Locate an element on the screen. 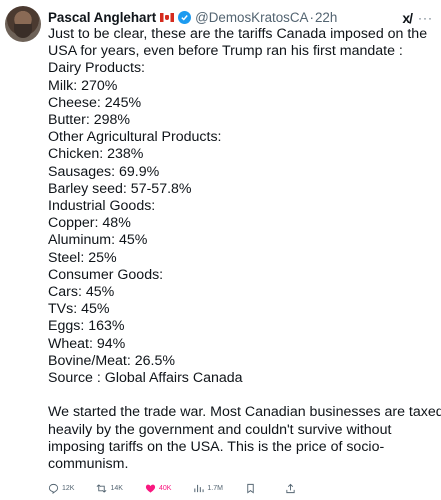 Image resolution: width=441 pixels, height=500 pixels. canada-flag-icon is located at coordinates (167, 17).